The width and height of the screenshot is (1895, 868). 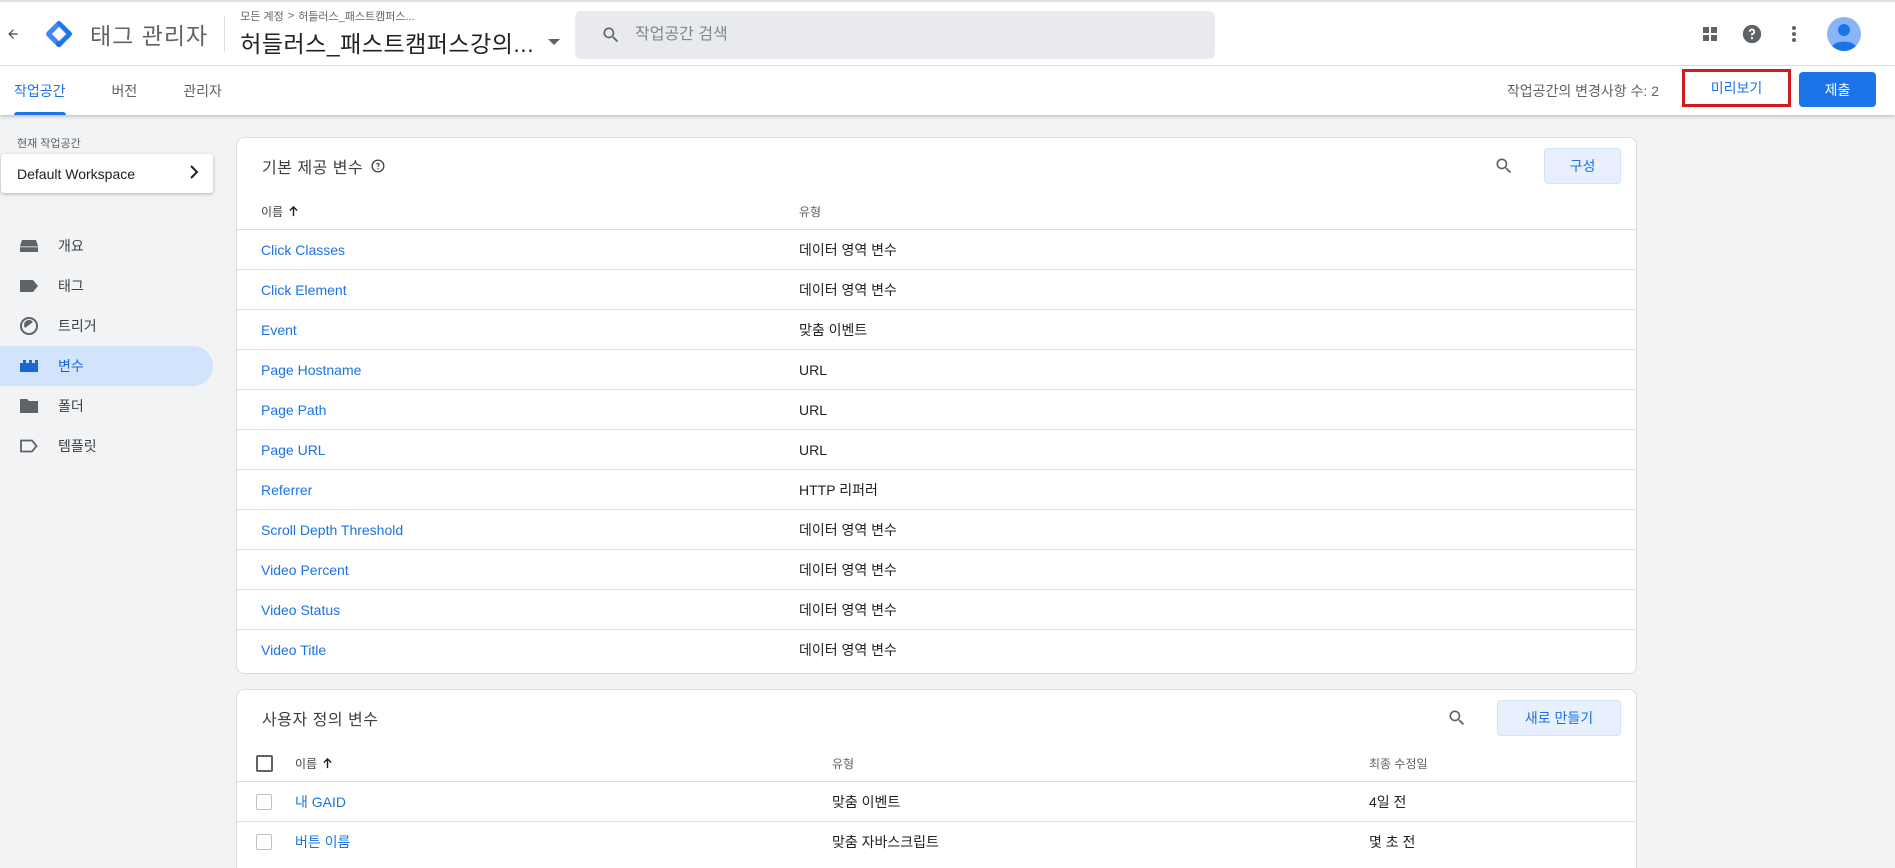 What do you see at coordinates (1844, 34) in the screenshot?
I see `avatar` at bounding box center [1844, 34].